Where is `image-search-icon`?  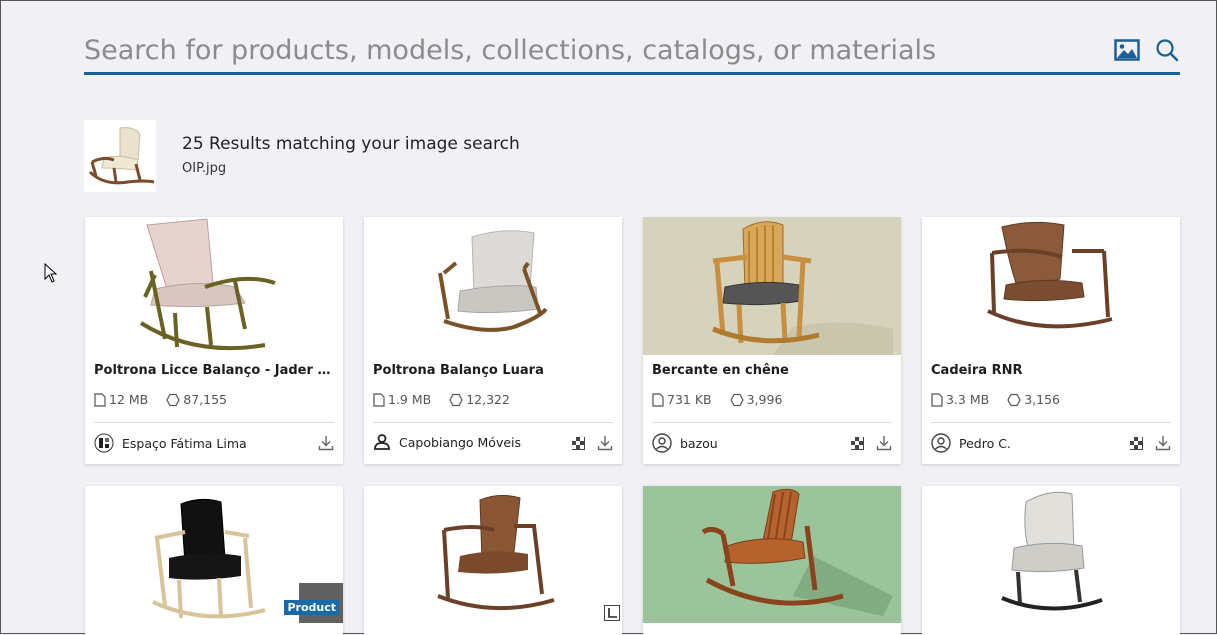
image-search-icon is located at coordinates (1127, 50).